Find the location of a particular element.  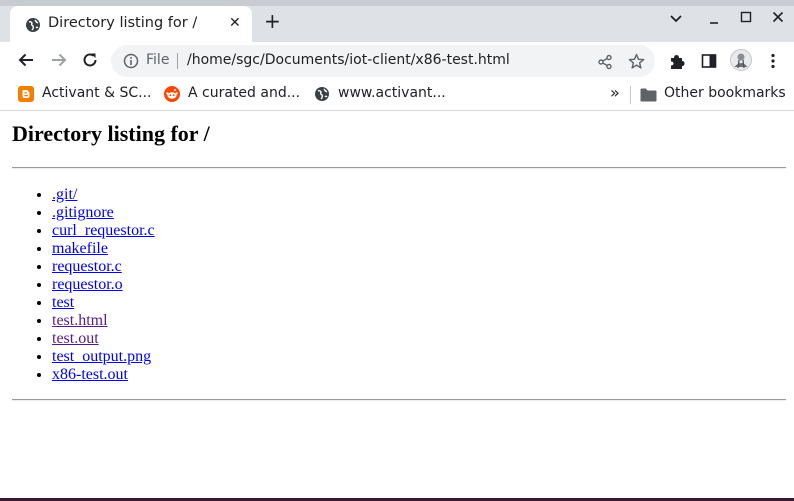

forward-icon is located at coordinates (59, 62).